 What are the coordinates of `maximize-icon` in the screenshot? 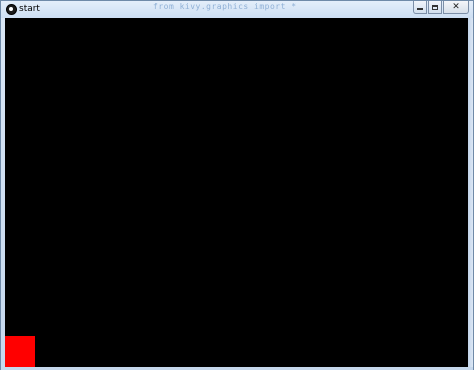 It's located at (435, 7).